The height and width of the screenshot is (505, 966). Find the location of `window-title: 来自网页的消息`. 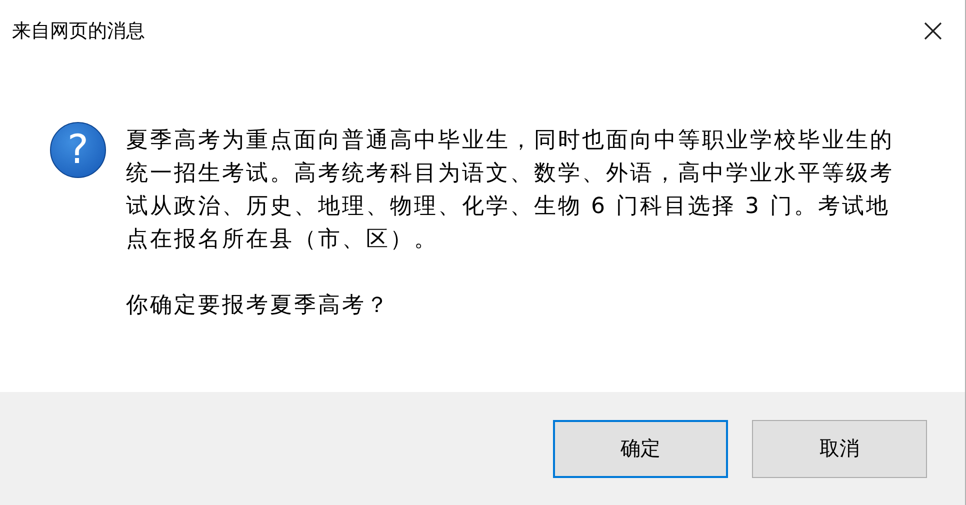

window-title: 来自网页的消息 is located at coordinates (78, 31).